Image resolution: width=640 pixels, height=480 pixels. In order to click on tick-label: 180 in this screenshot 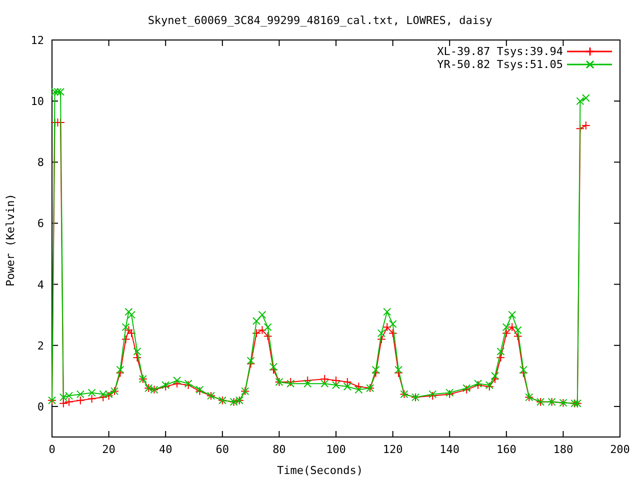, I will do `click(563, 449)`.